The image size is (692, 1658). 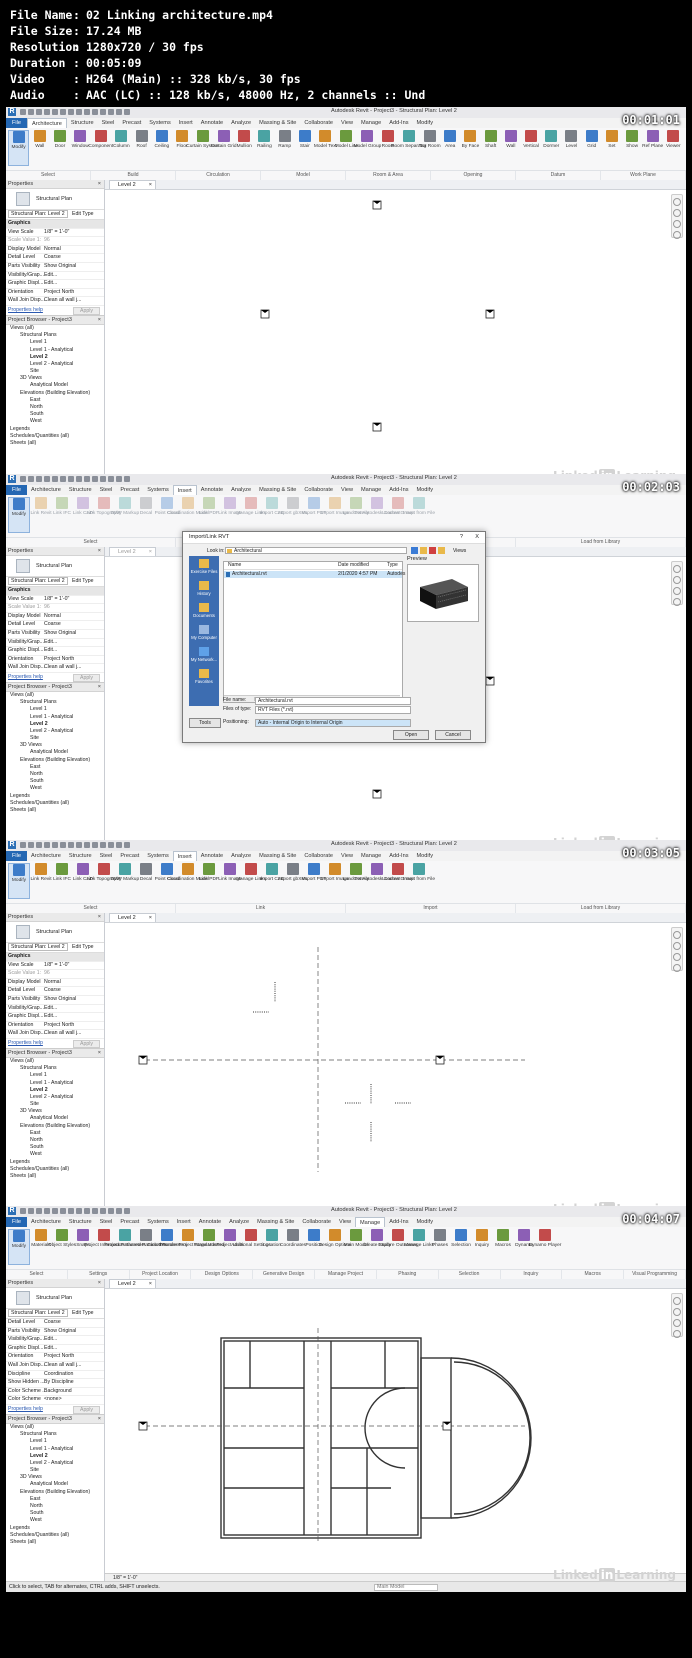 I want to click on browser-item-views-all: Views (all), so click(x=55, y=1061).